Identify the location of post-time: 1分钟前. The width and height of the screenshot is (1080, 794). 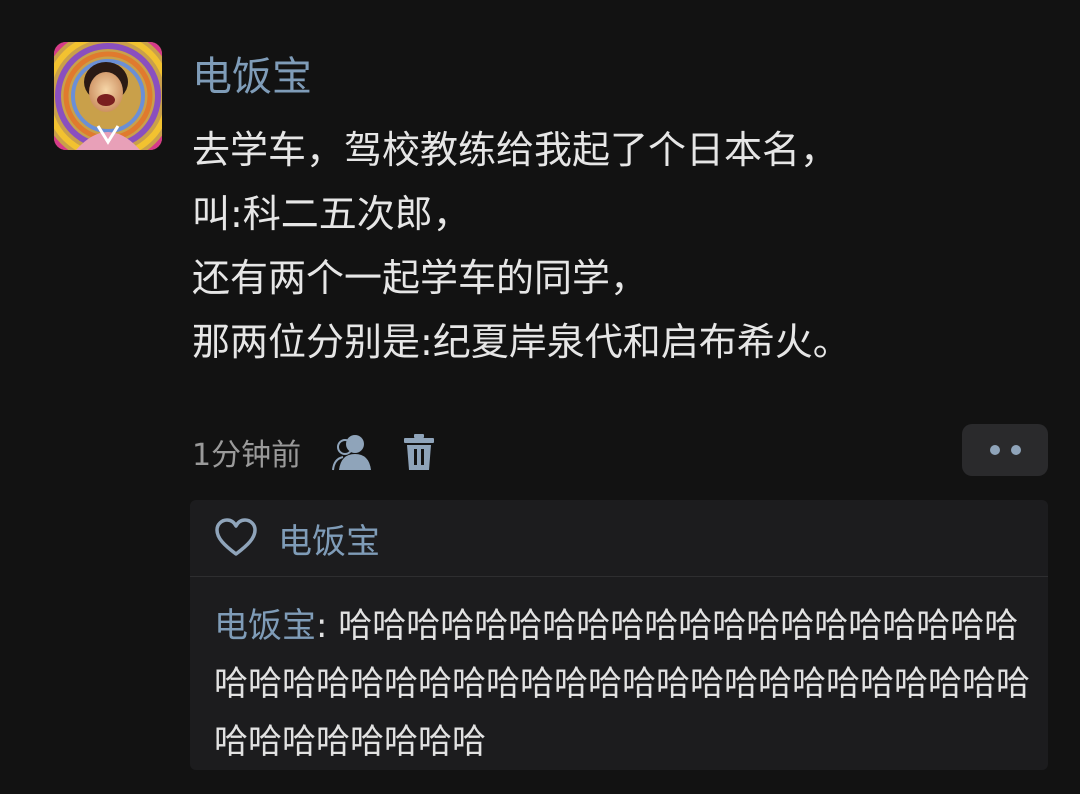
(247, 455).